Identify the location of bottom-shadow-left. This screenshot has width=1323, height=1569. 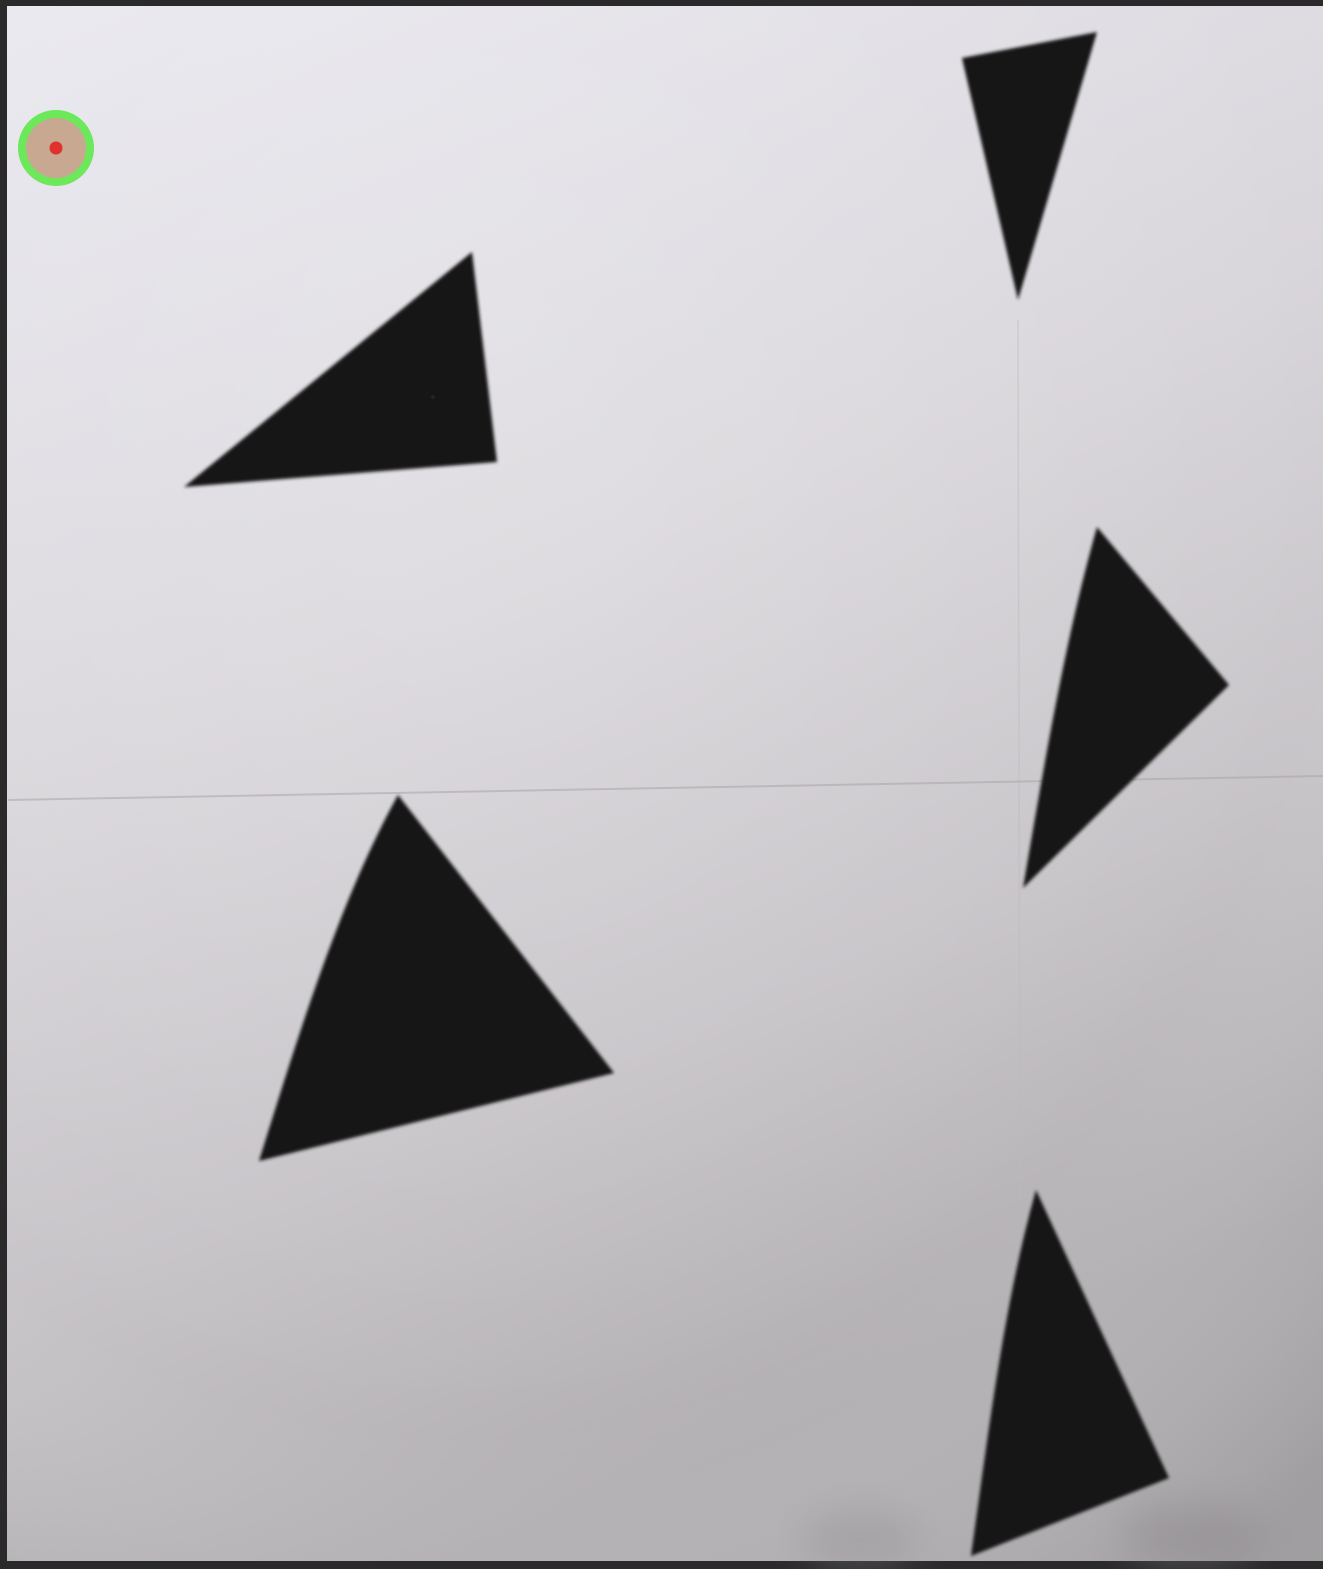
(860, 1539).